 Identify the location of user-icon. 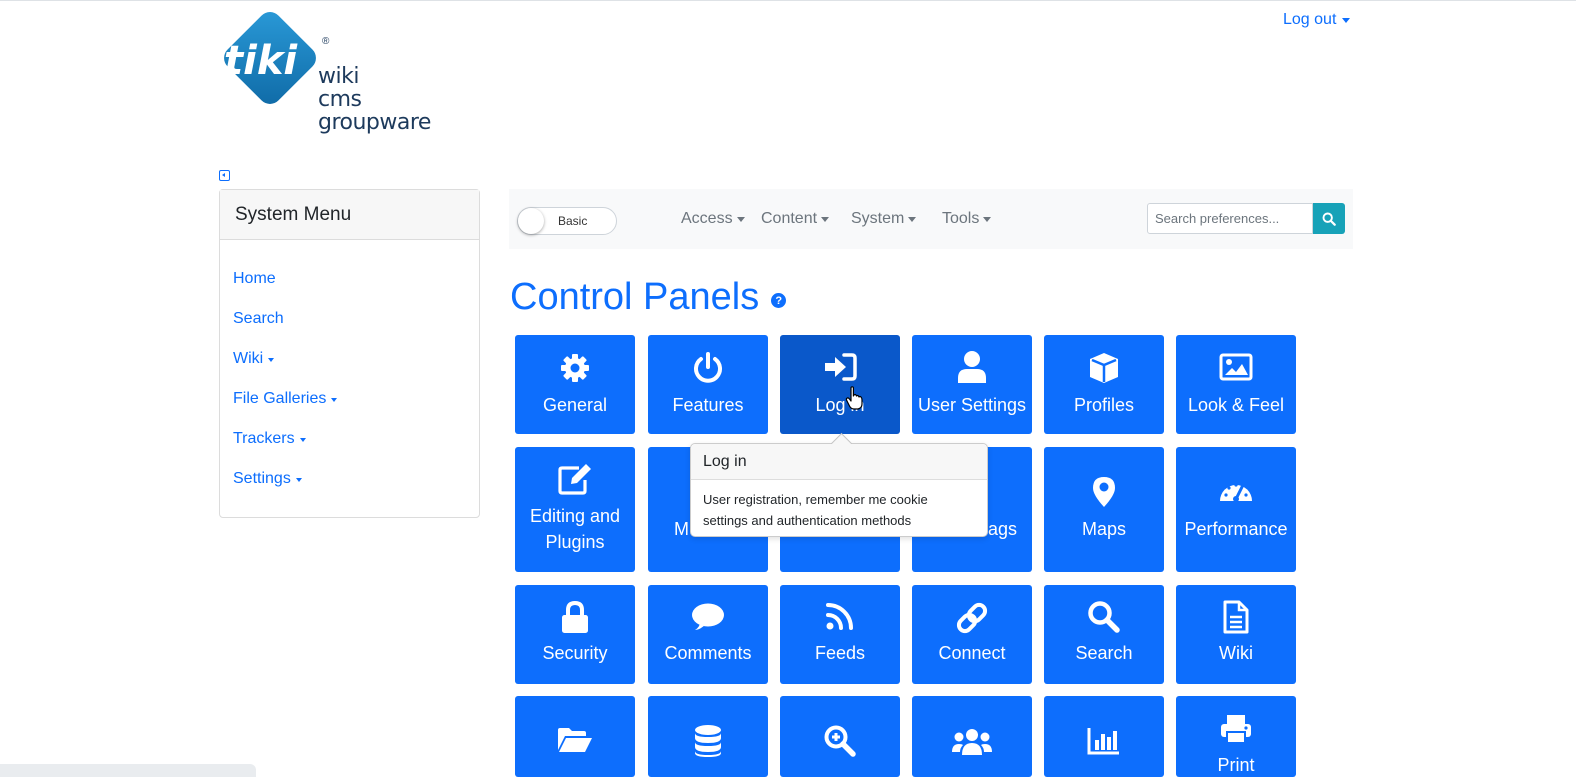
(972, 367).